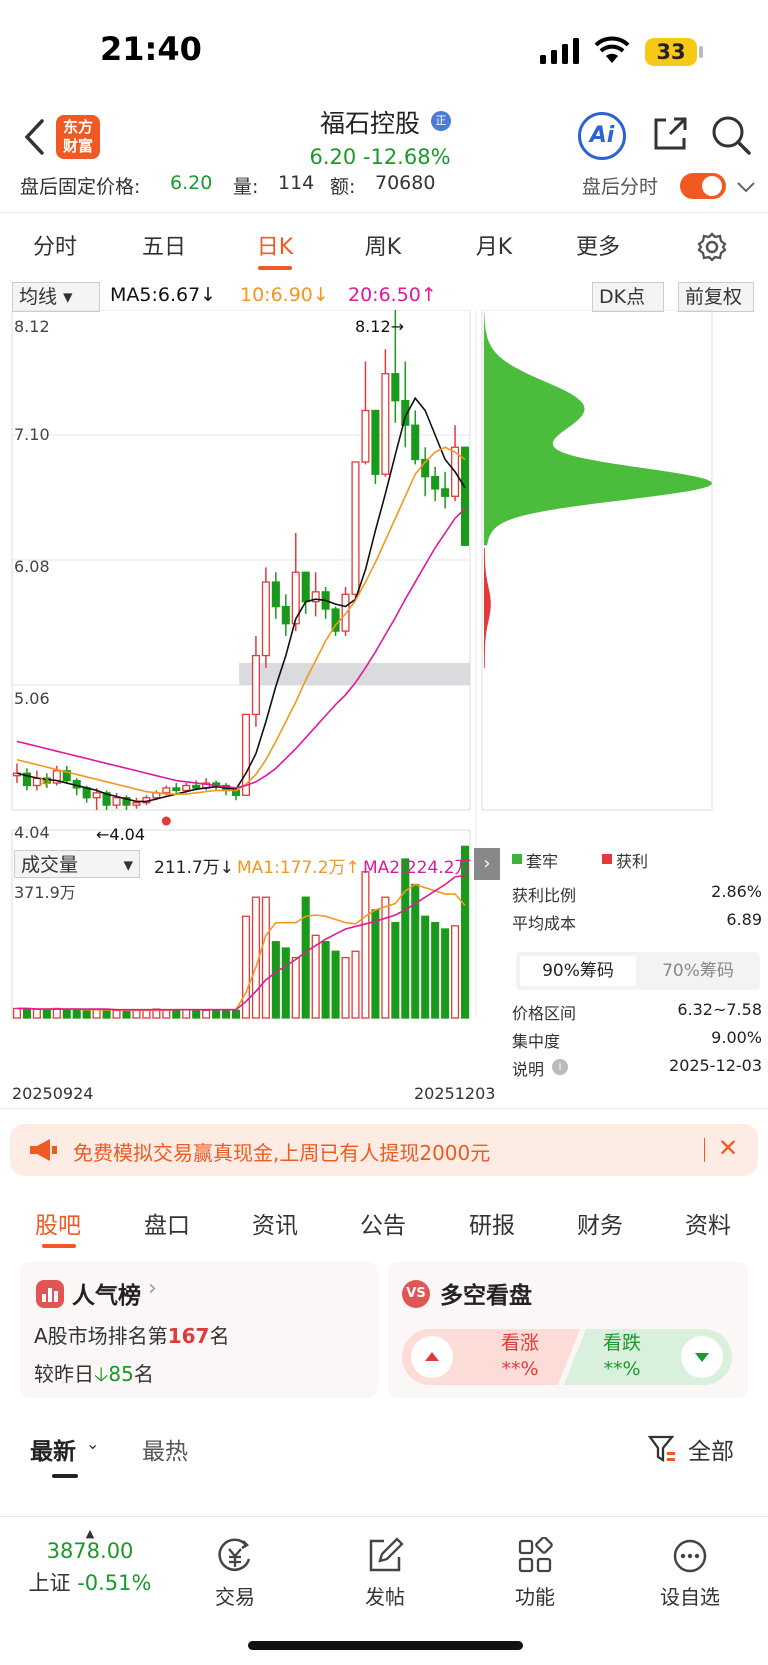  What do you see at coordinates (383, 245) in the screenshot?
I see `tab-zhouk: 周K` at bounding box center [383, 245].